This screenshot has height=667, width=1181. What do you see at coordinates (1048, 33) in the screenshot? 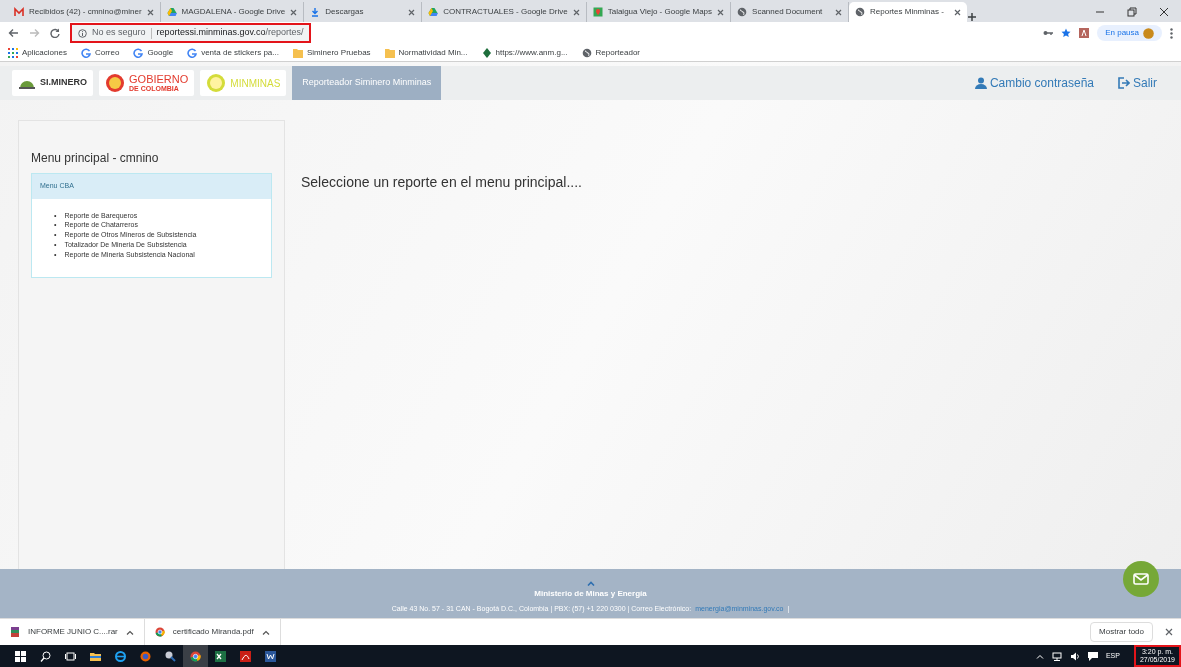
I see `key-icon` at bounding box center [1048, 33].